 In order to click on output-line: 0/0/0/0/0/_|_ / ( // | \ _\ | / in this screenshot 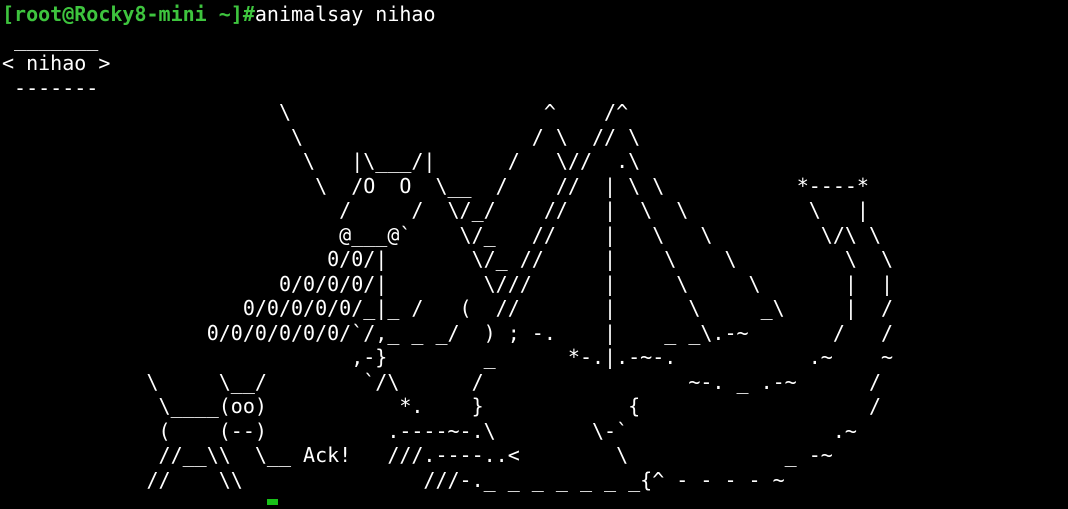, I will do `click(448, 308)`.